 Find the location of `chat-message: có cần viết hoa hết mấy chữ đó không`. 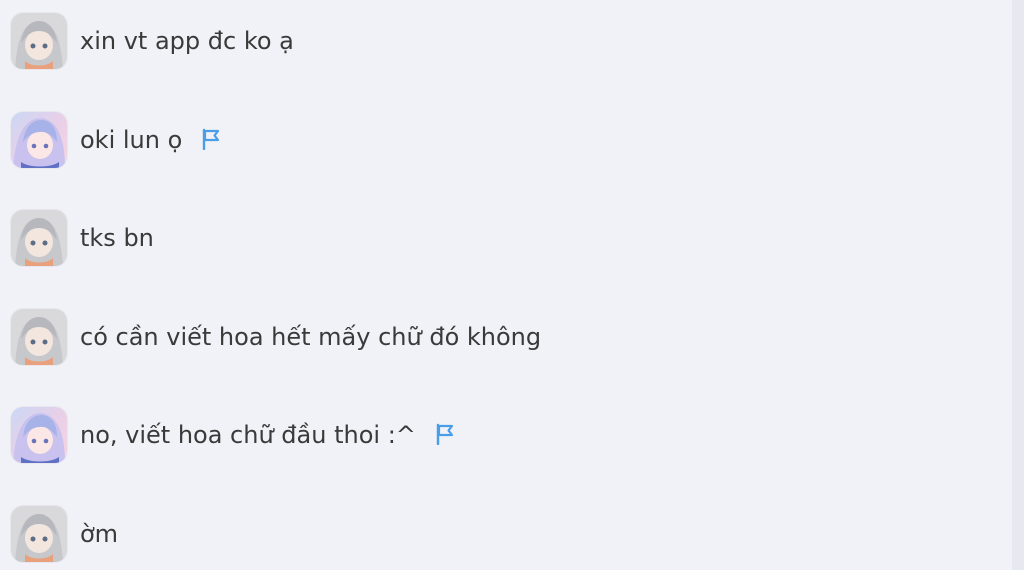

chat-message: có cần viết hoa hết mấy chữ đó không is located at coordinates (512, 338).